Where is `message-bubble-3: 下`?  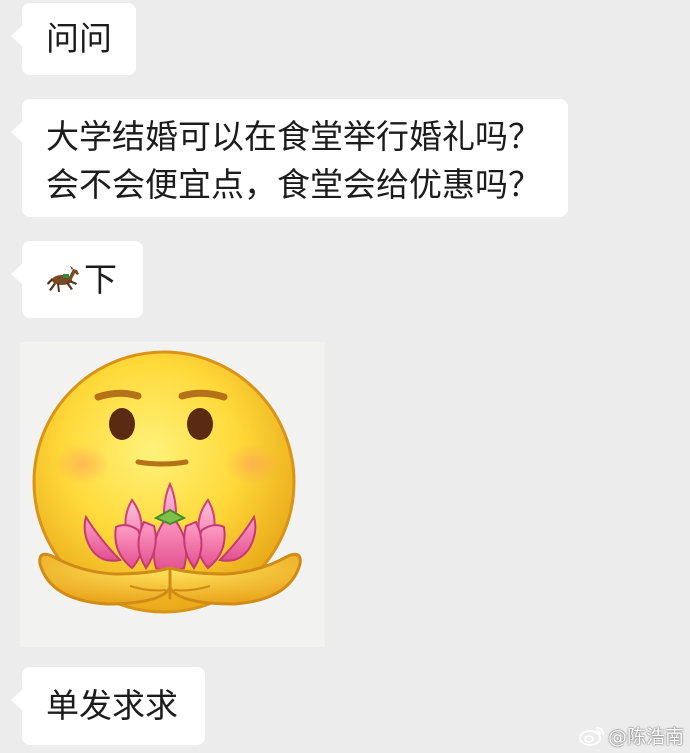
message-bubble-3: 下 is located at coordinates (77, 279).